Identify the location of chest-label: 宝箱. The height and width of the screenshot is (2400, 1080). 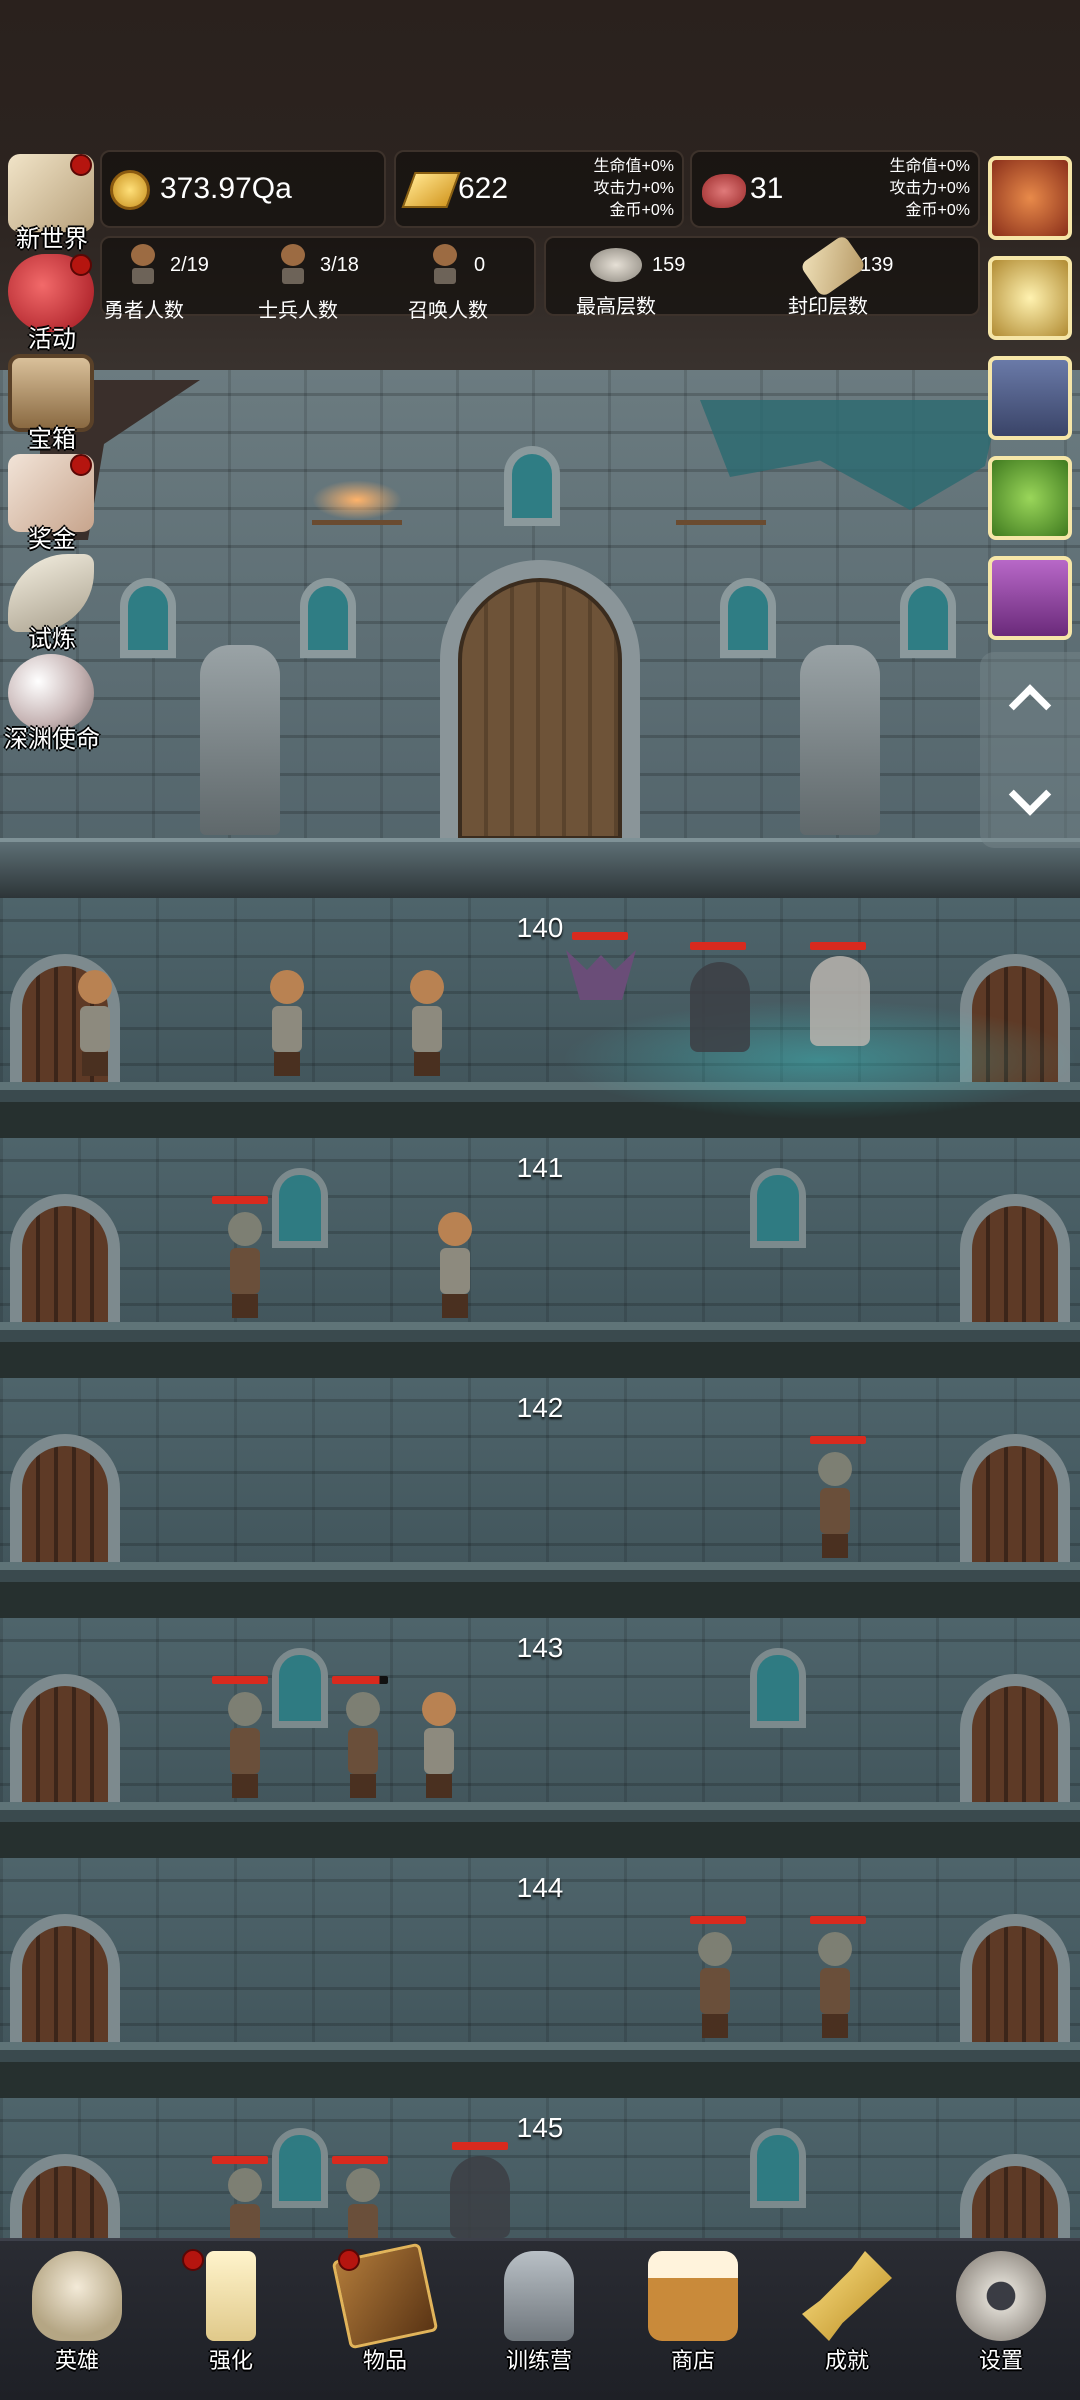
(52, 439).